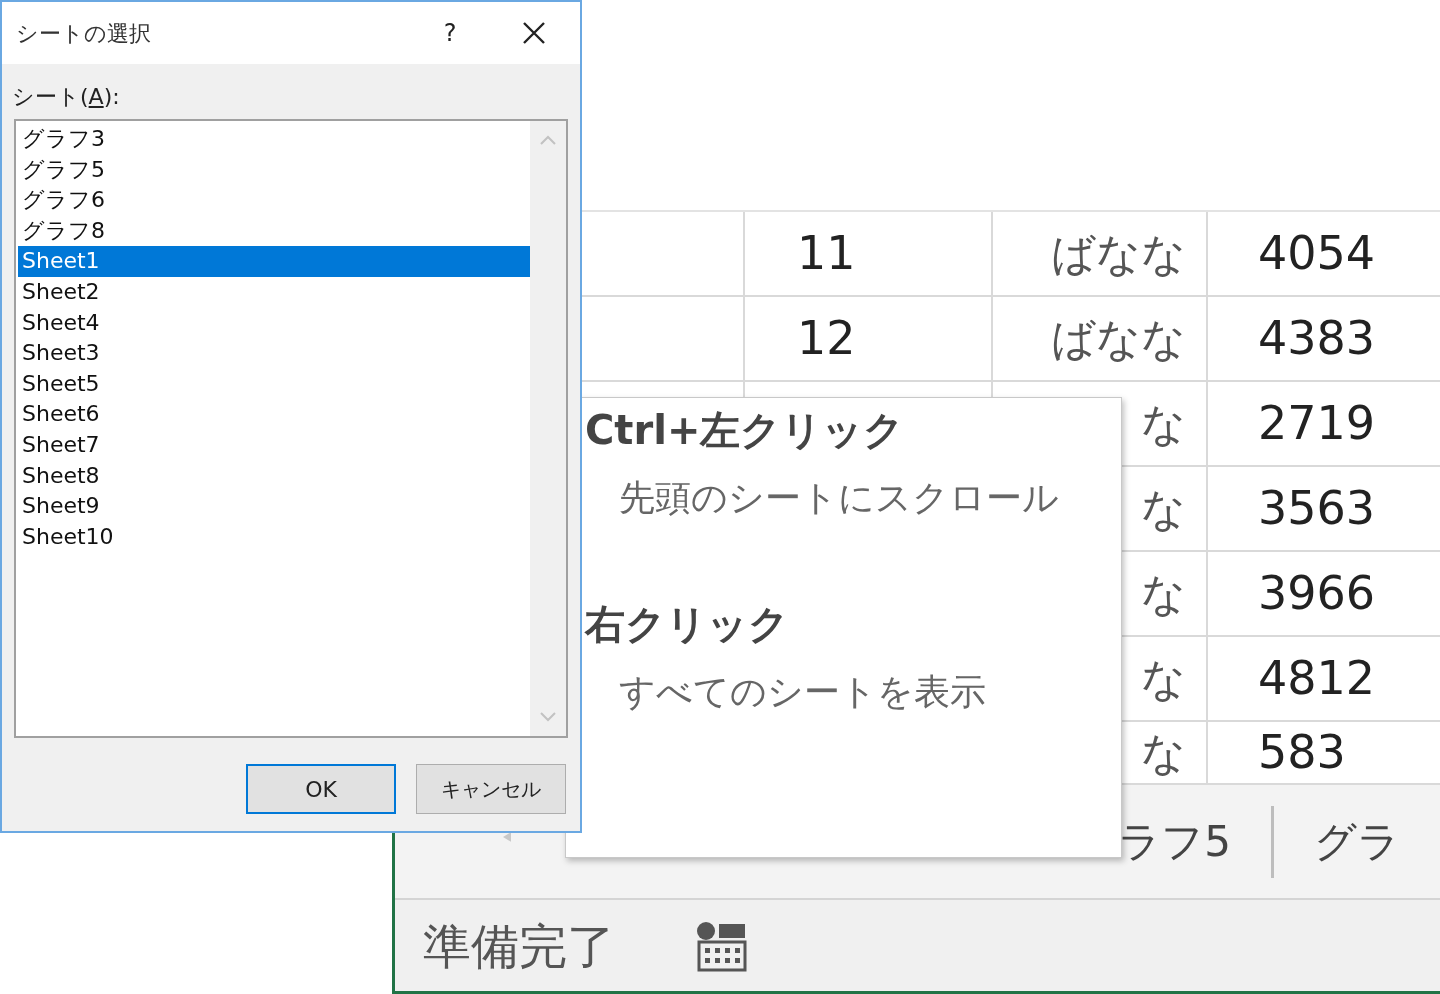  I want to click on list-item: グラフ6, so click(274, 200).